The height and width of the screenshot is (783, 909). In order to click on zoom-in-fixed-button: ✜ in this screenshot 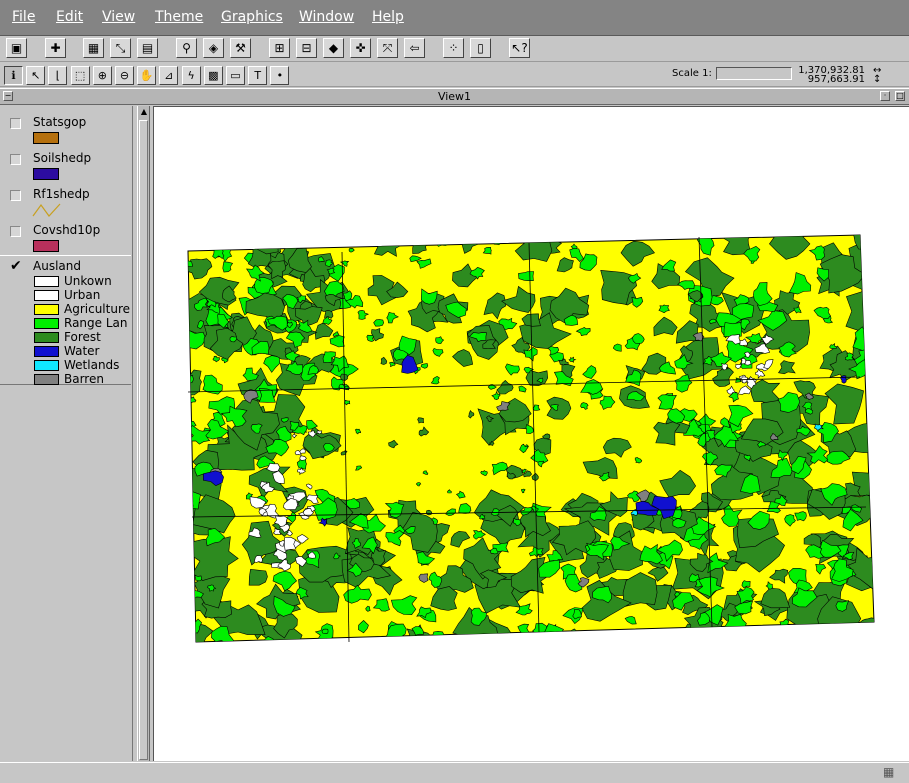, I will do `click(360, 48)`.